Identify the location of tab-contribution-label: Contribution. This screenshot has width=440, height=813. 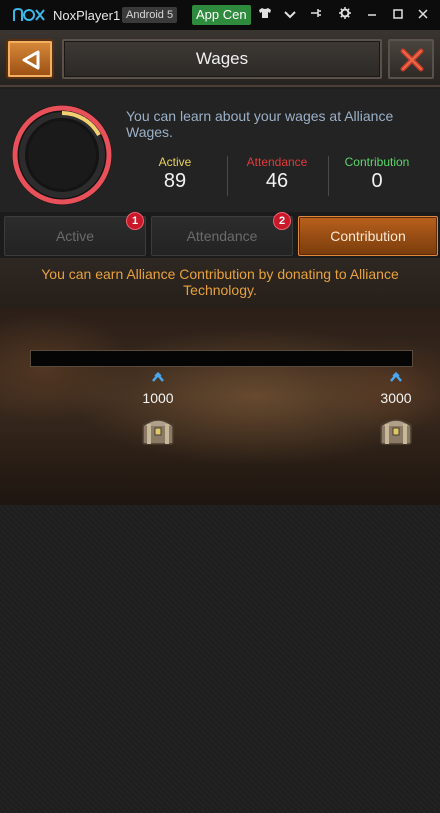
(368, 236).